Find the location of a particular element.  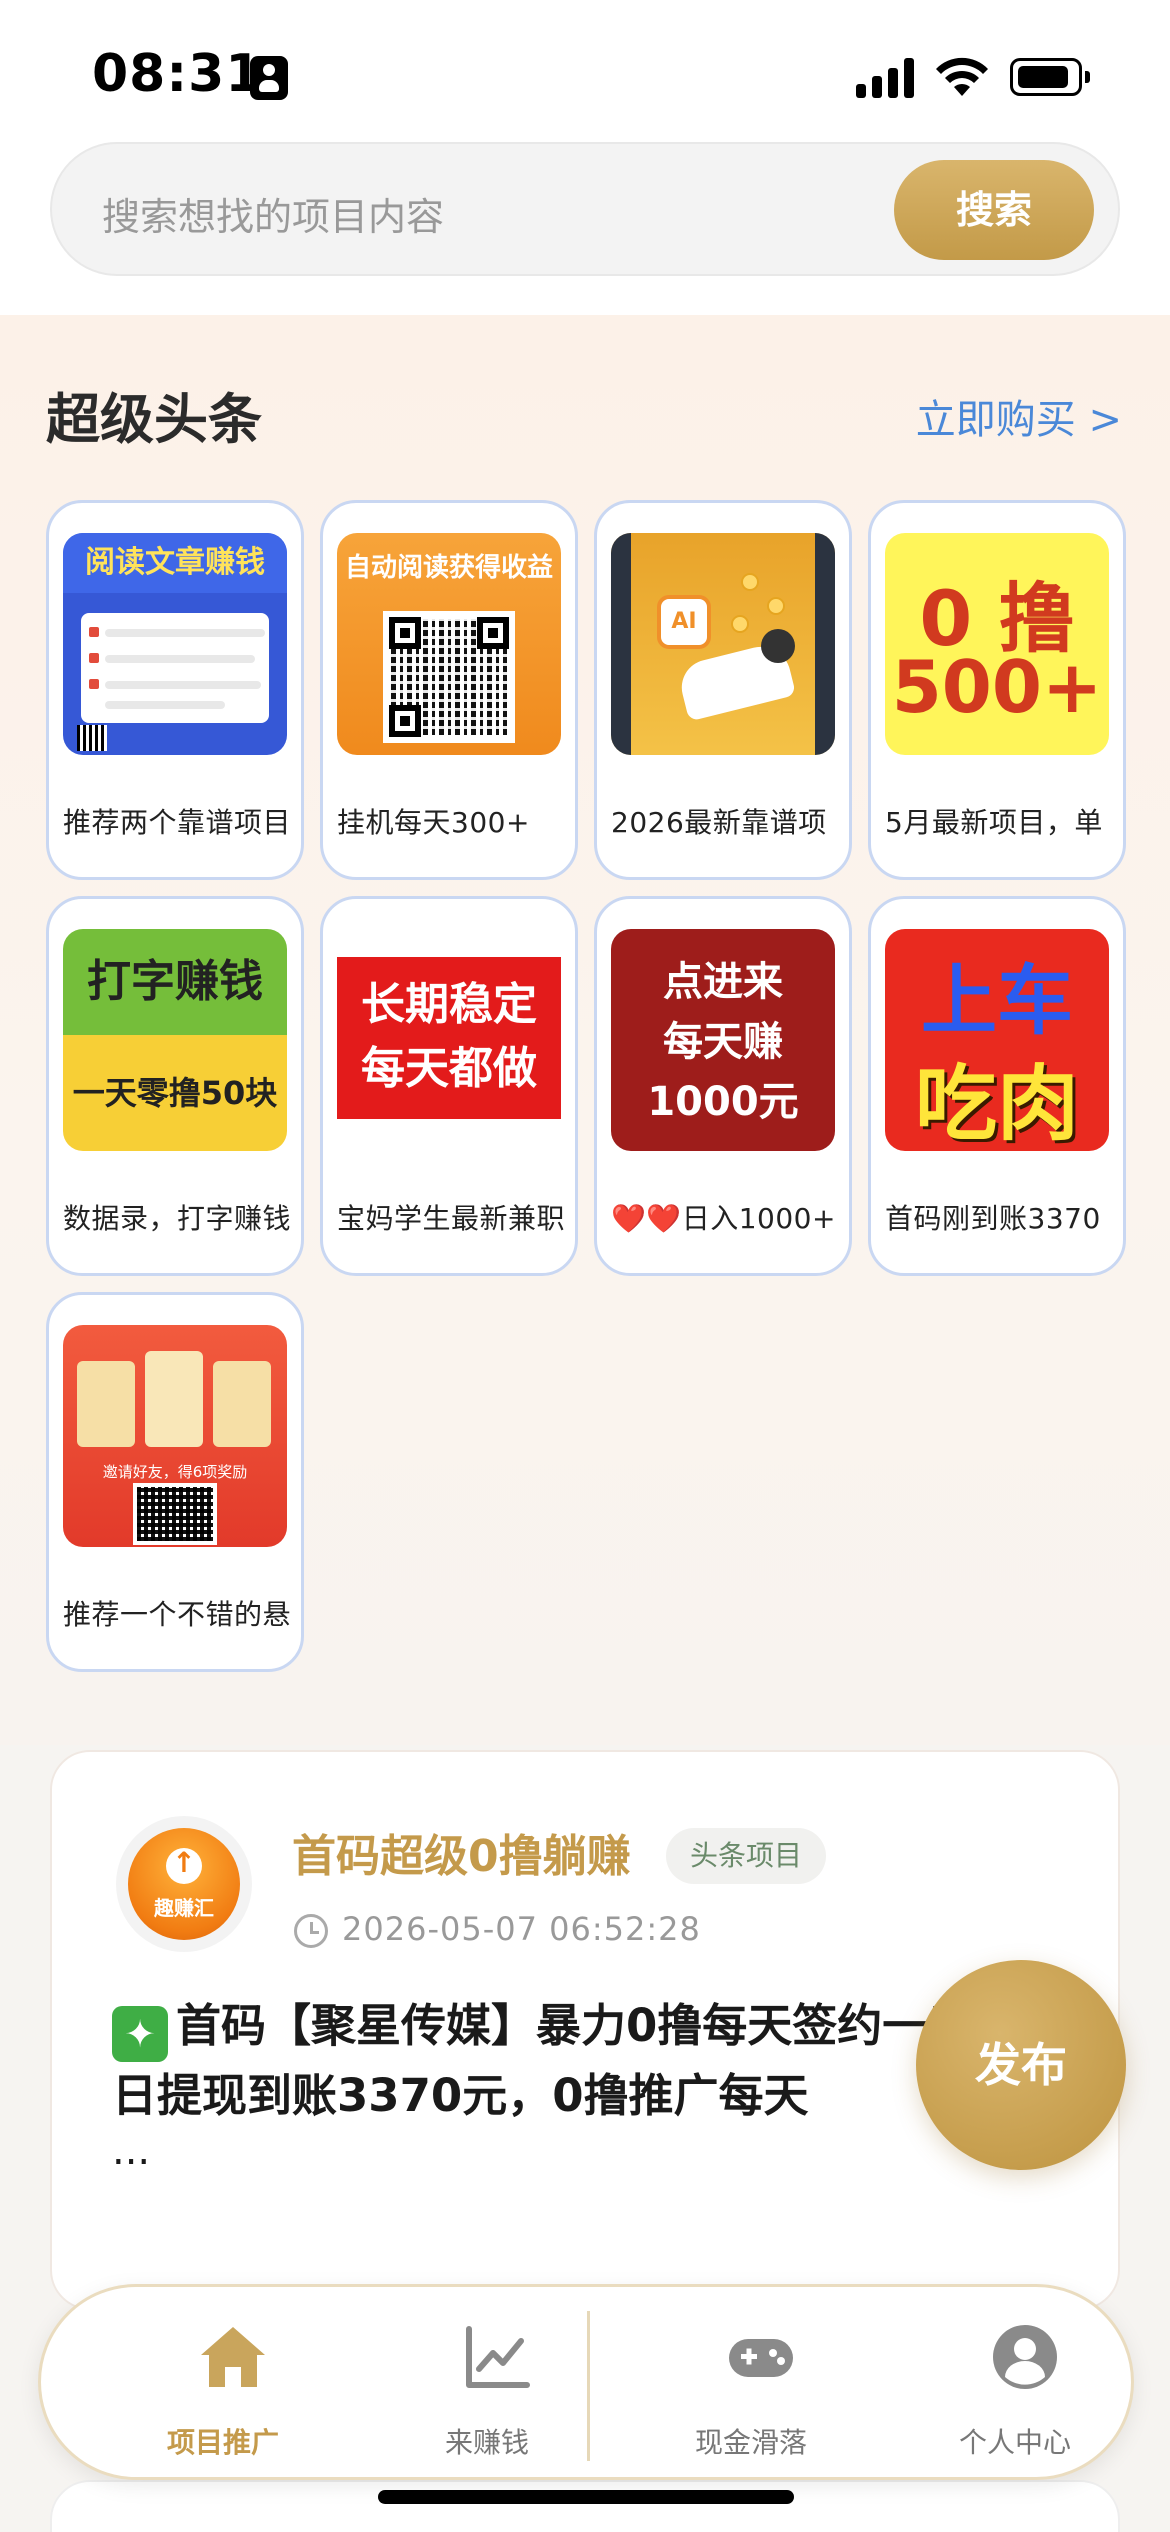

card-thumbnail: 打字赚钱 一天零撸50块 is located at coordinates (175, 1040).